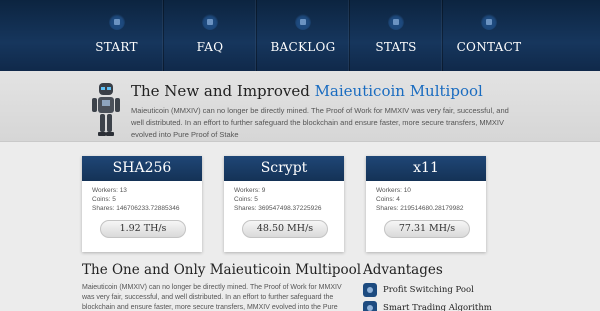 Image resolution: width=600 pixels, height=311 pixels. What do you see at coordinates (223, 91) in the screenshot?
I see `hero-title-prefix: The New and Improved` at bounding box center [223, 91].